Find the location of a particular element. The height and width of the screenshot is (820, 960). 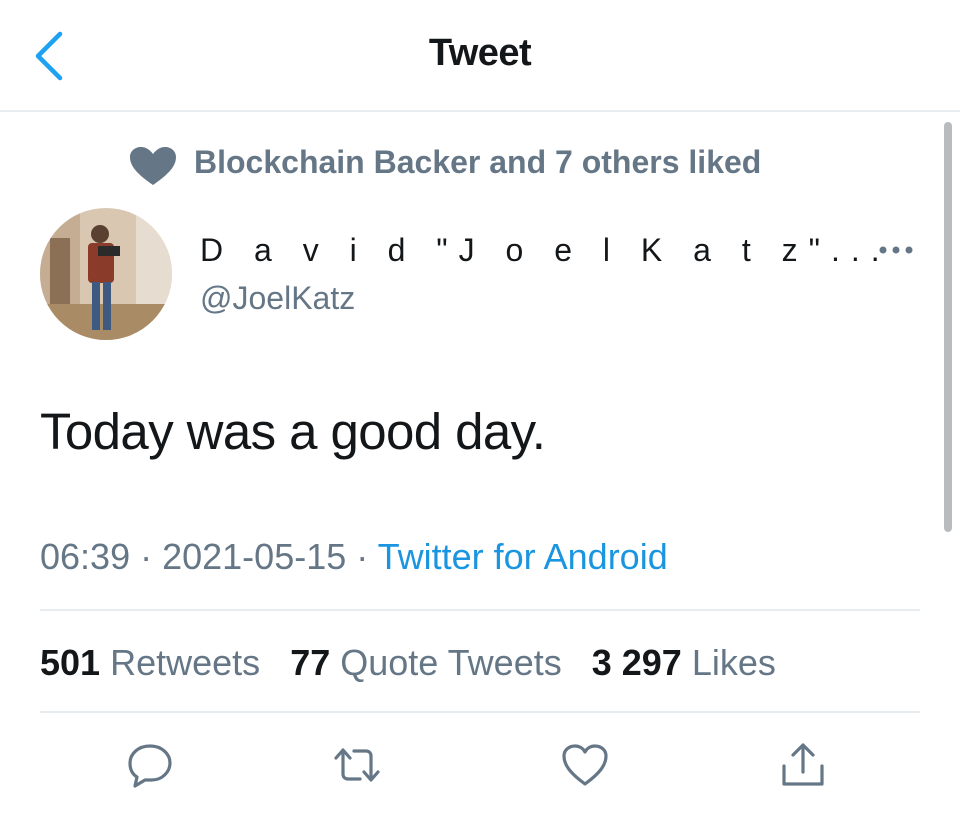

top-navigation-bar: Tweet is located at coordinates (480, 56).